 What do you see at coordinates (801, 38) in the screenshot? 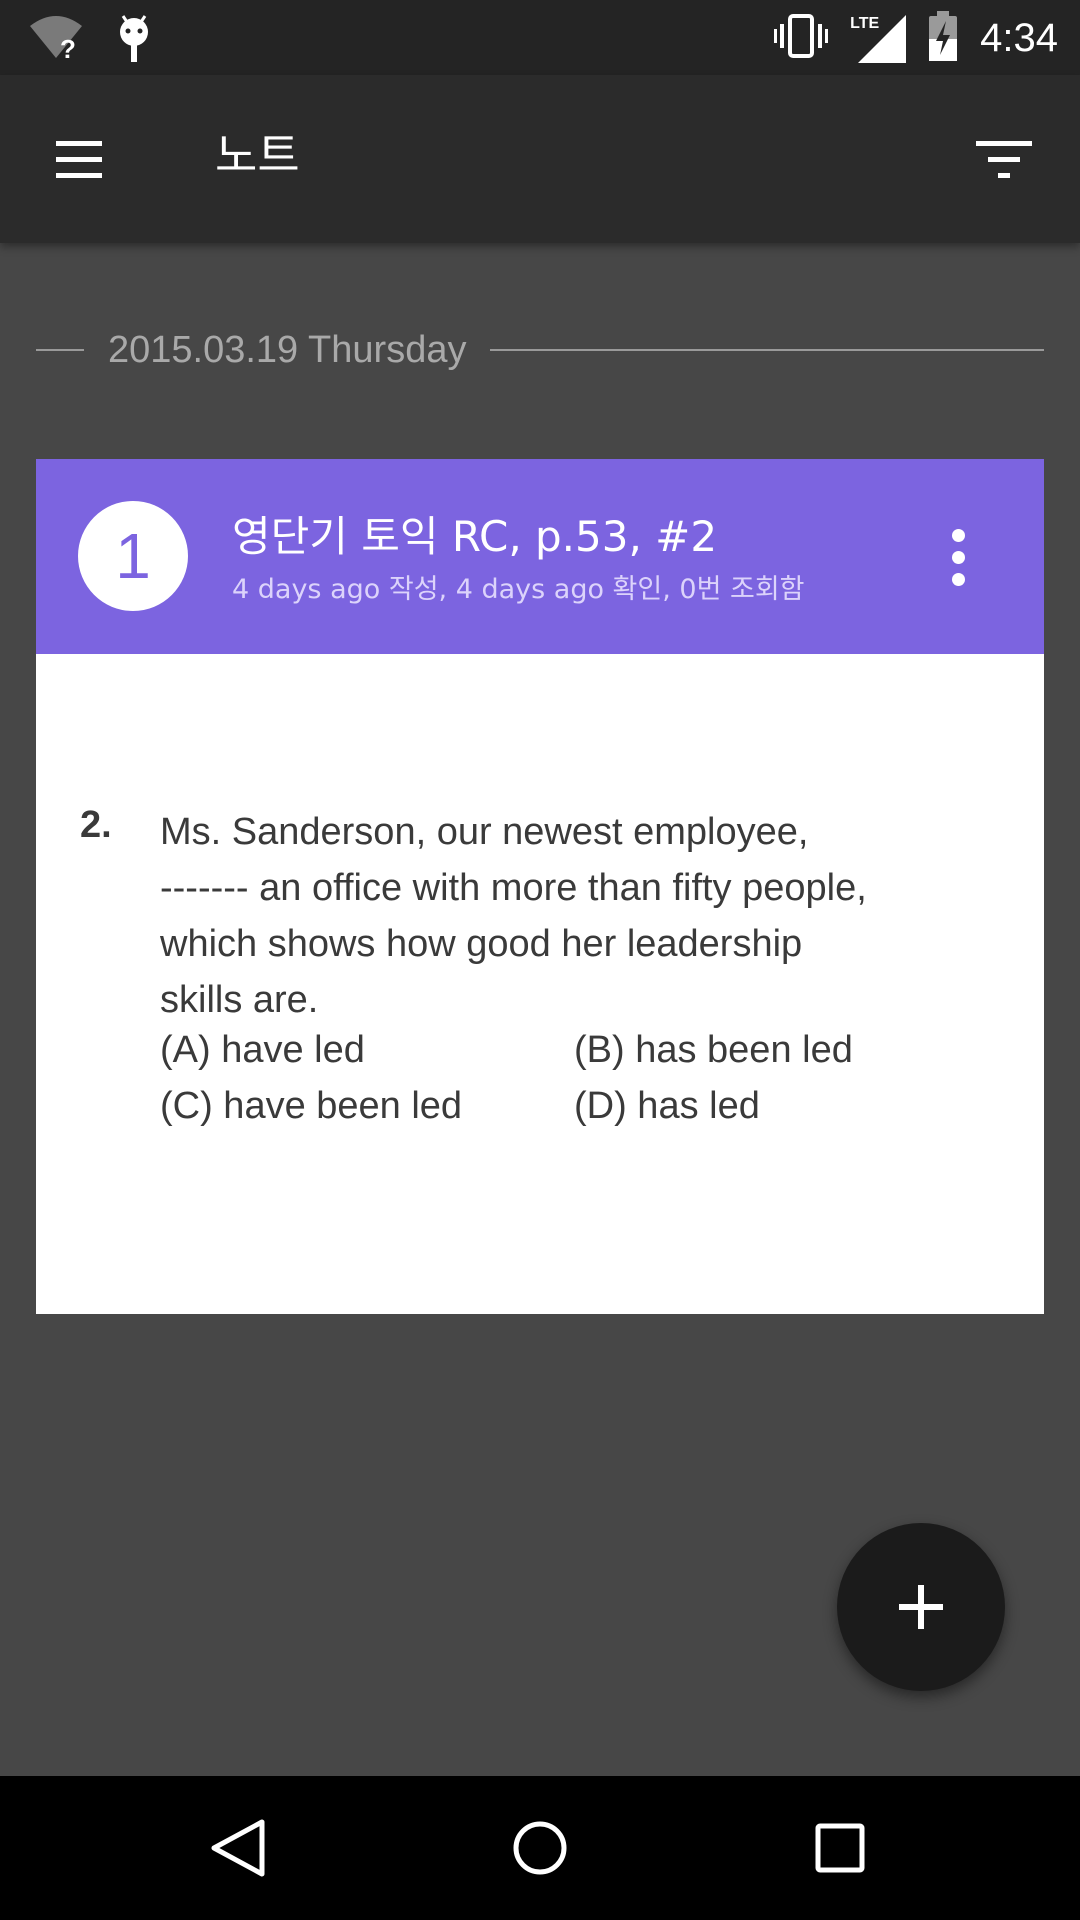
I see `vibrate-icon` at bounding box center [801, 38].